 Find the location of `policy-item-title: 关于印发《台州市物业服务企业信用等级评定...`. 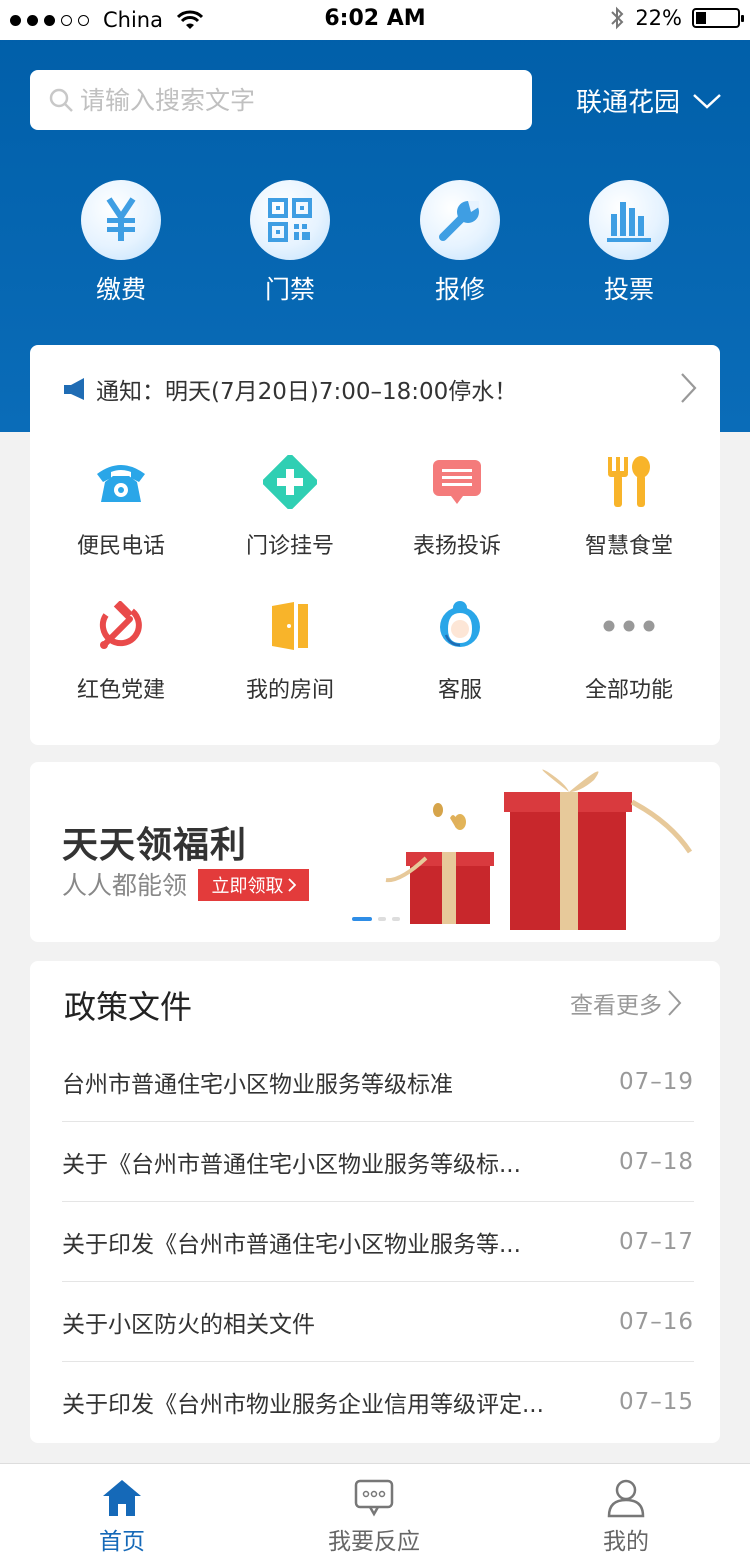

policy-item-title: 关于印发《台州市物业服务企业信用等级评定... is located at coordinates (303, 1405).